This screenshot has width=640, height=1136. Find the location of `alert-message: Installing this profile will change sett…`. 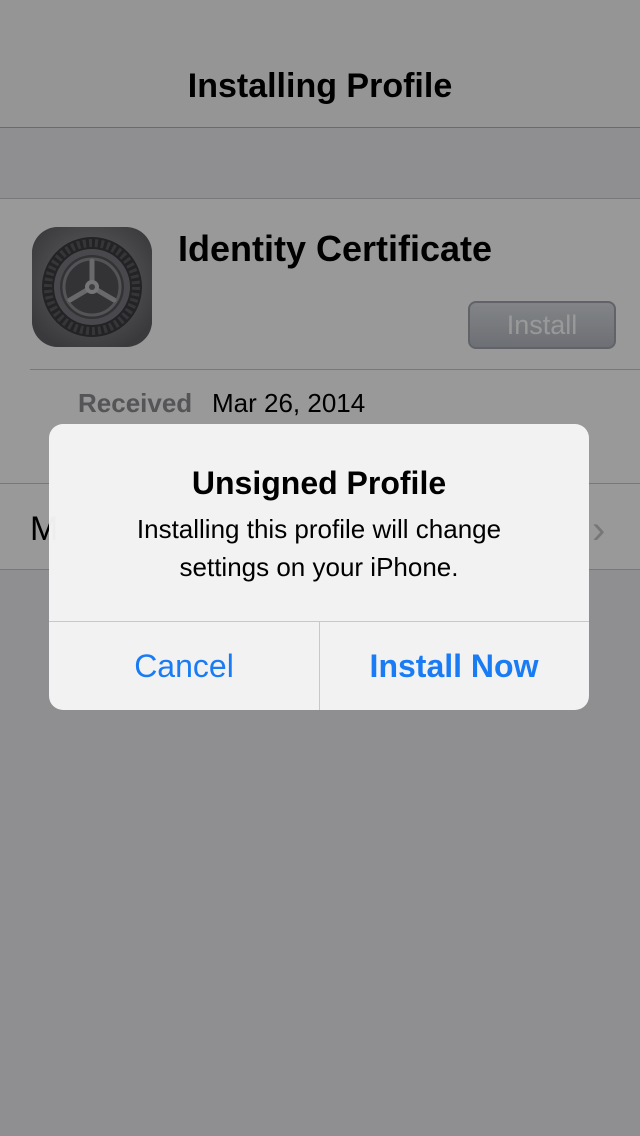

alert-message: Installing this profile will change sett… is located at coordinates (319, 548).